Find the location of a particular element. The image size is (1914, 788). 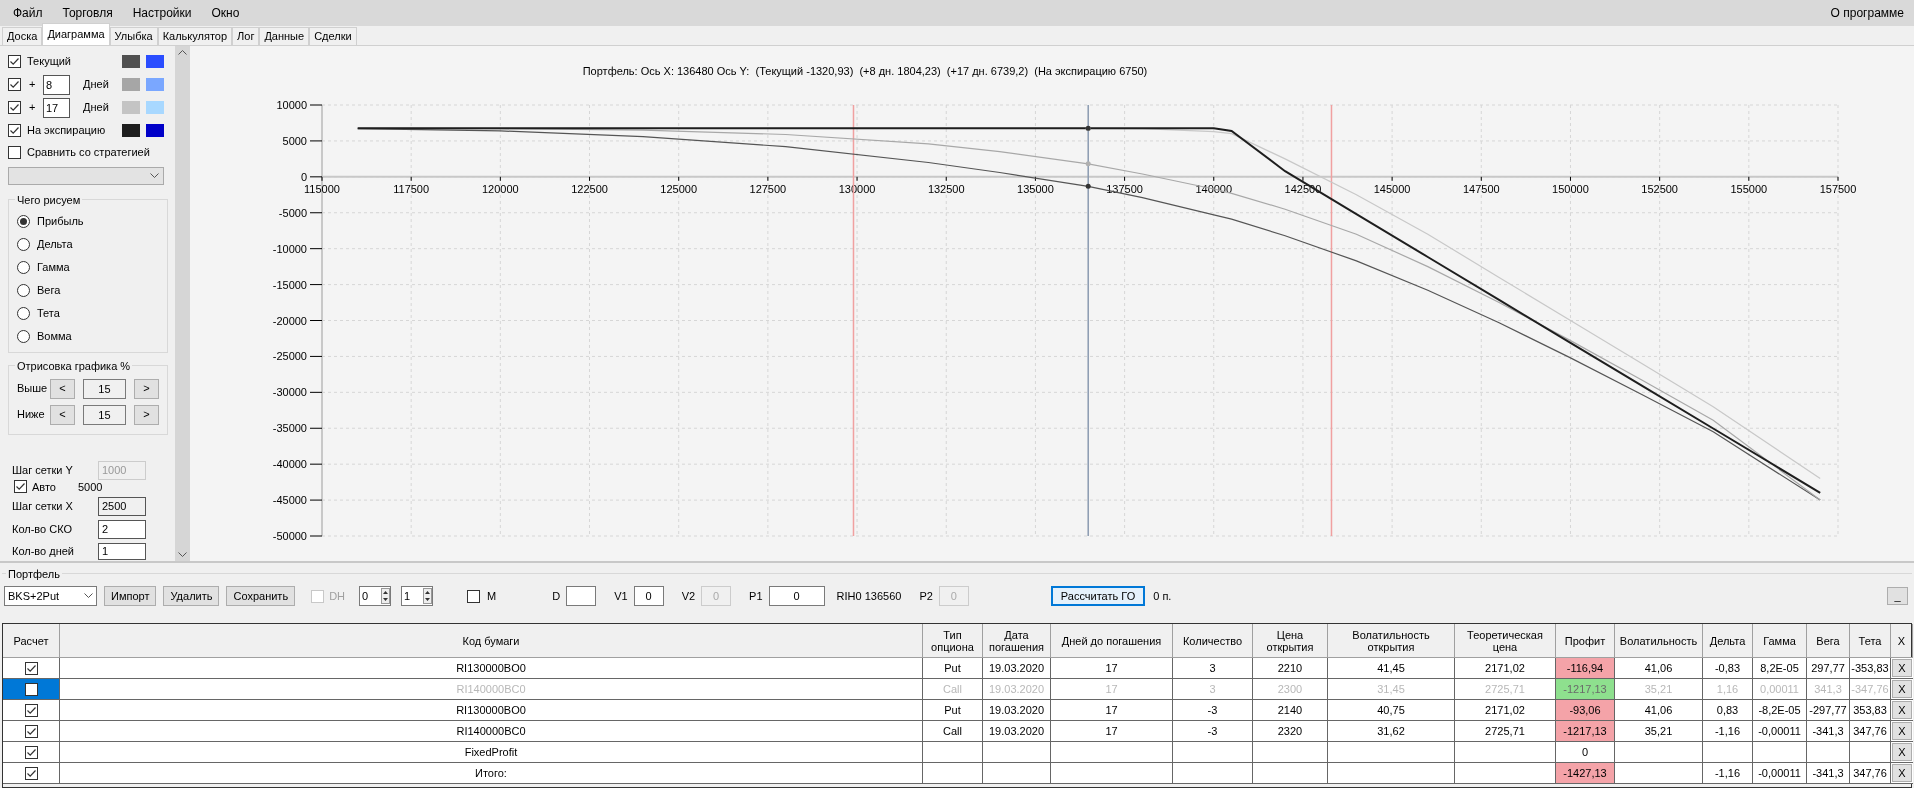

tab: Улыбка is located at coordinates (133, 36).